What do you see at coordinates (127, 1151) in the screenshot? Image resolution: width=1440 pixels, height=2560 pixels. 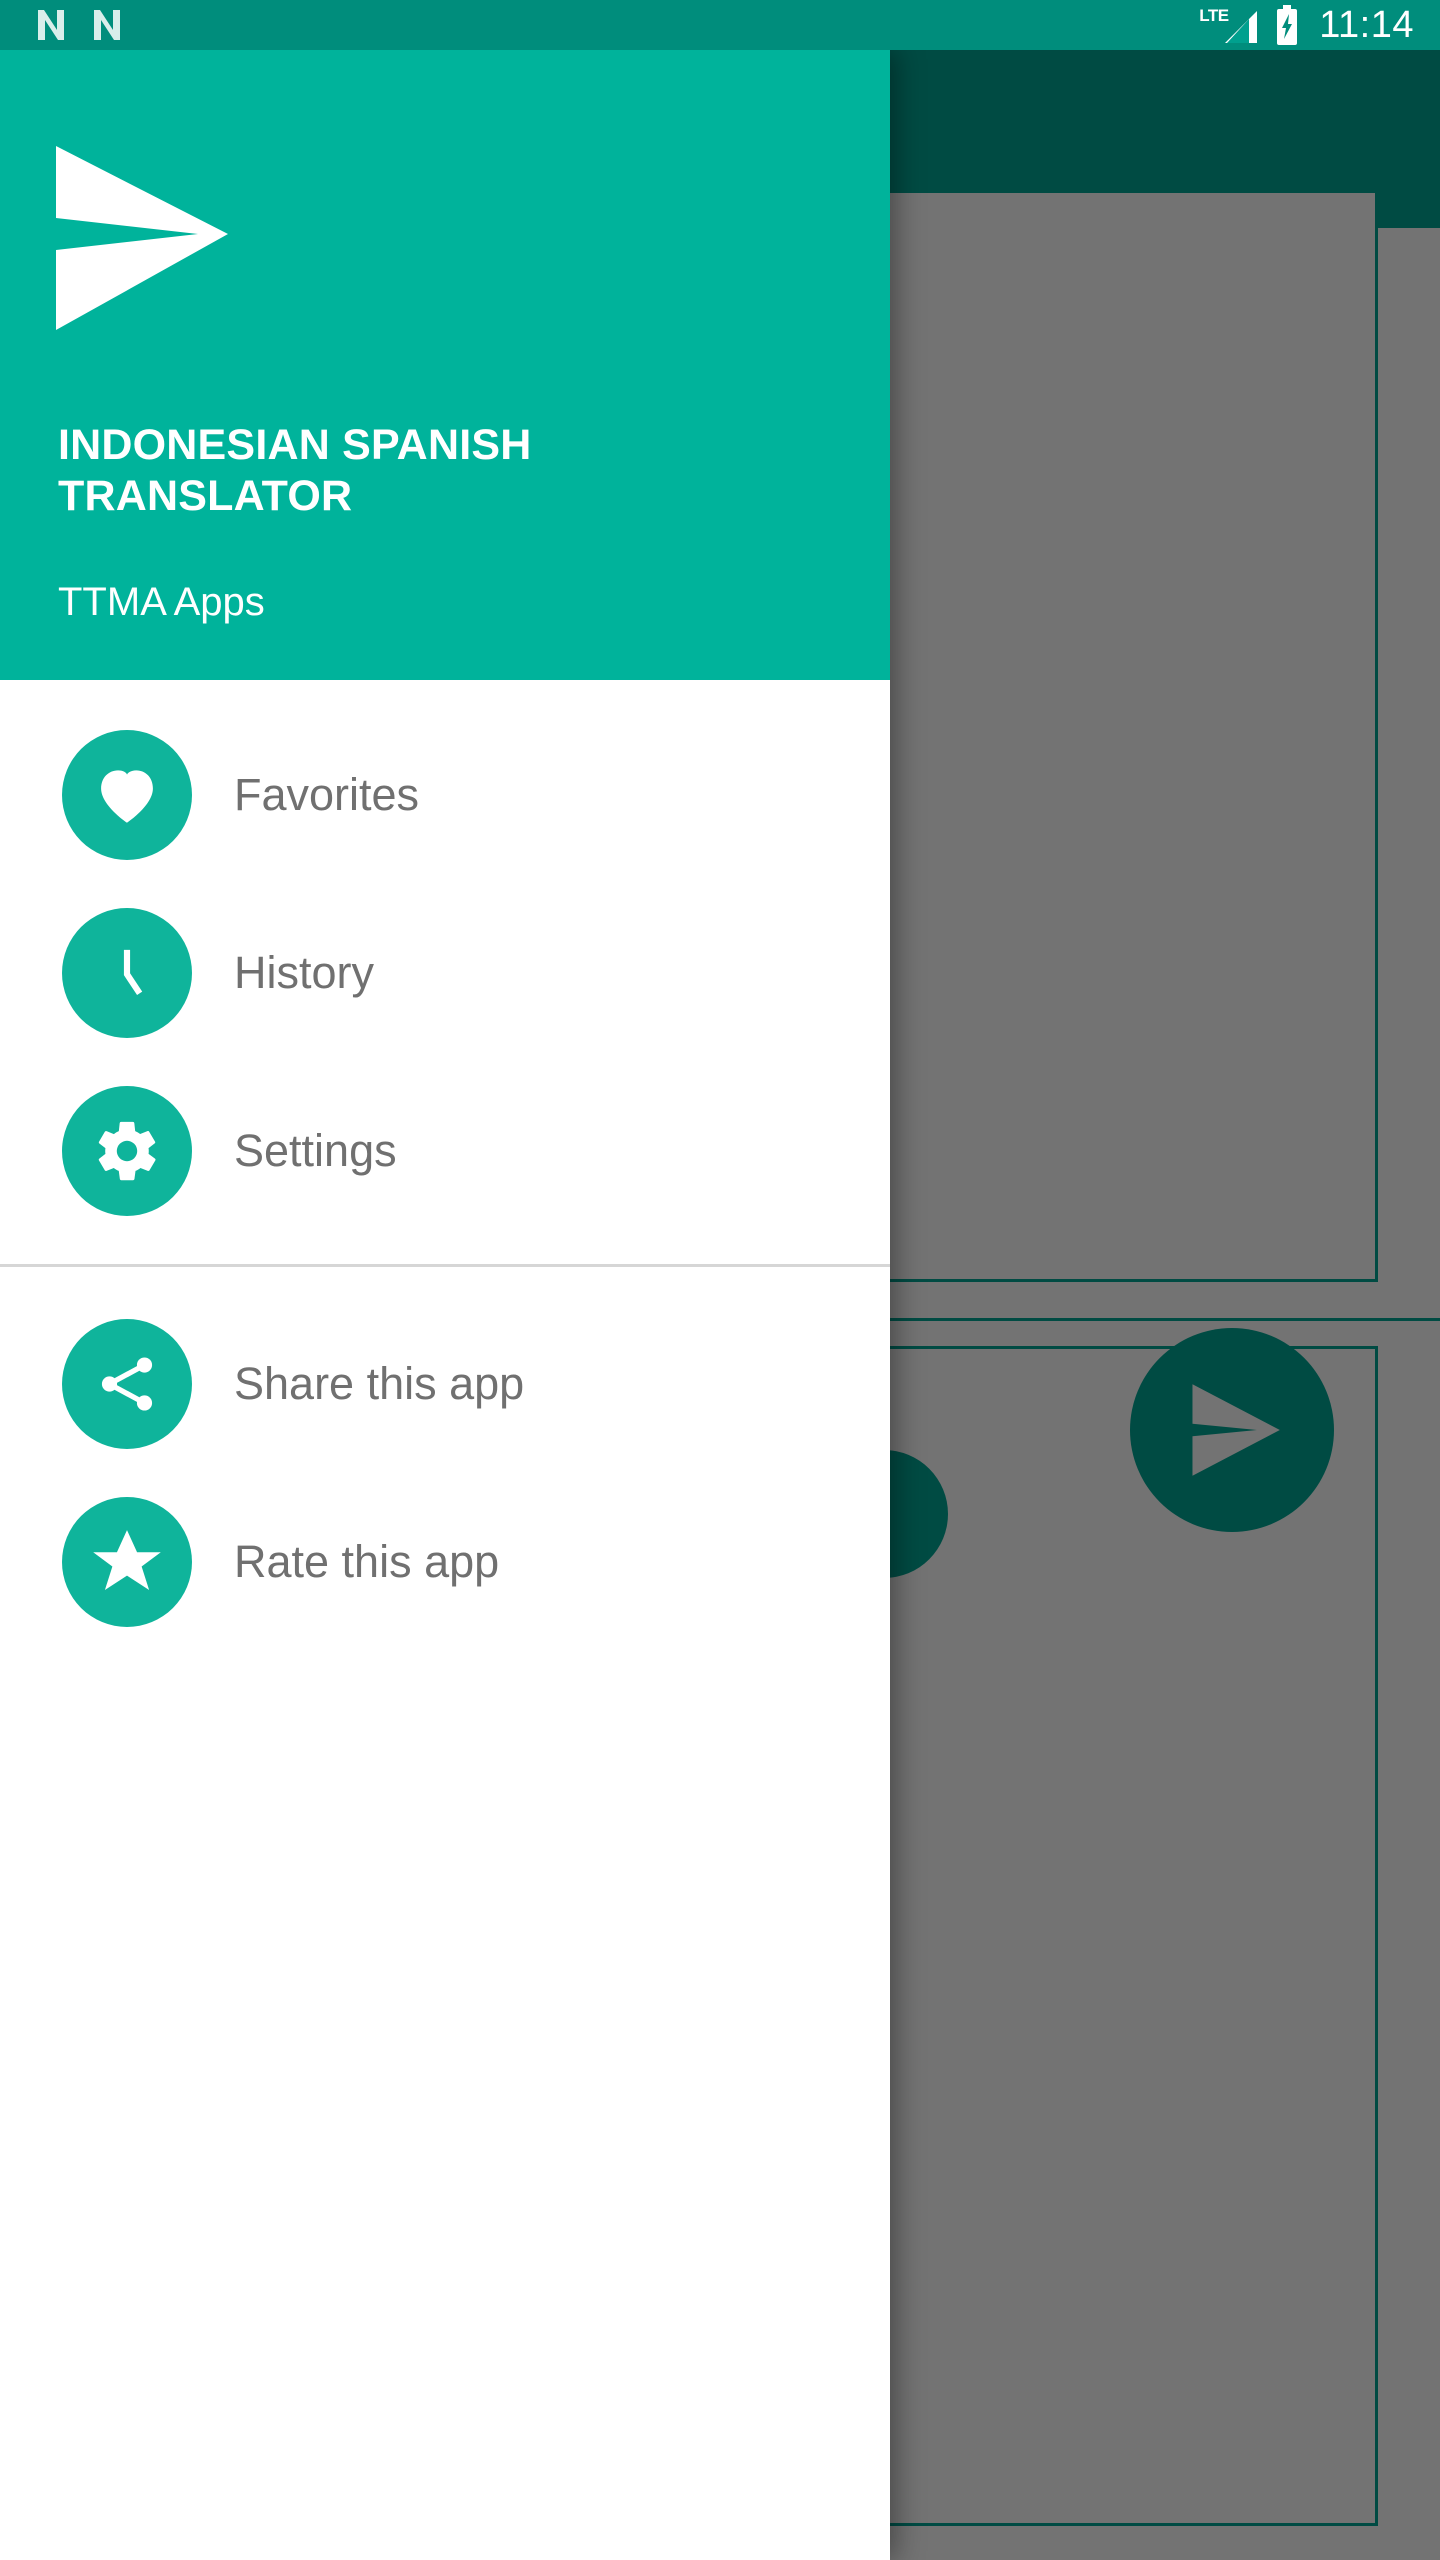 I see `gear-icon` at bounding box center [127, 1151].